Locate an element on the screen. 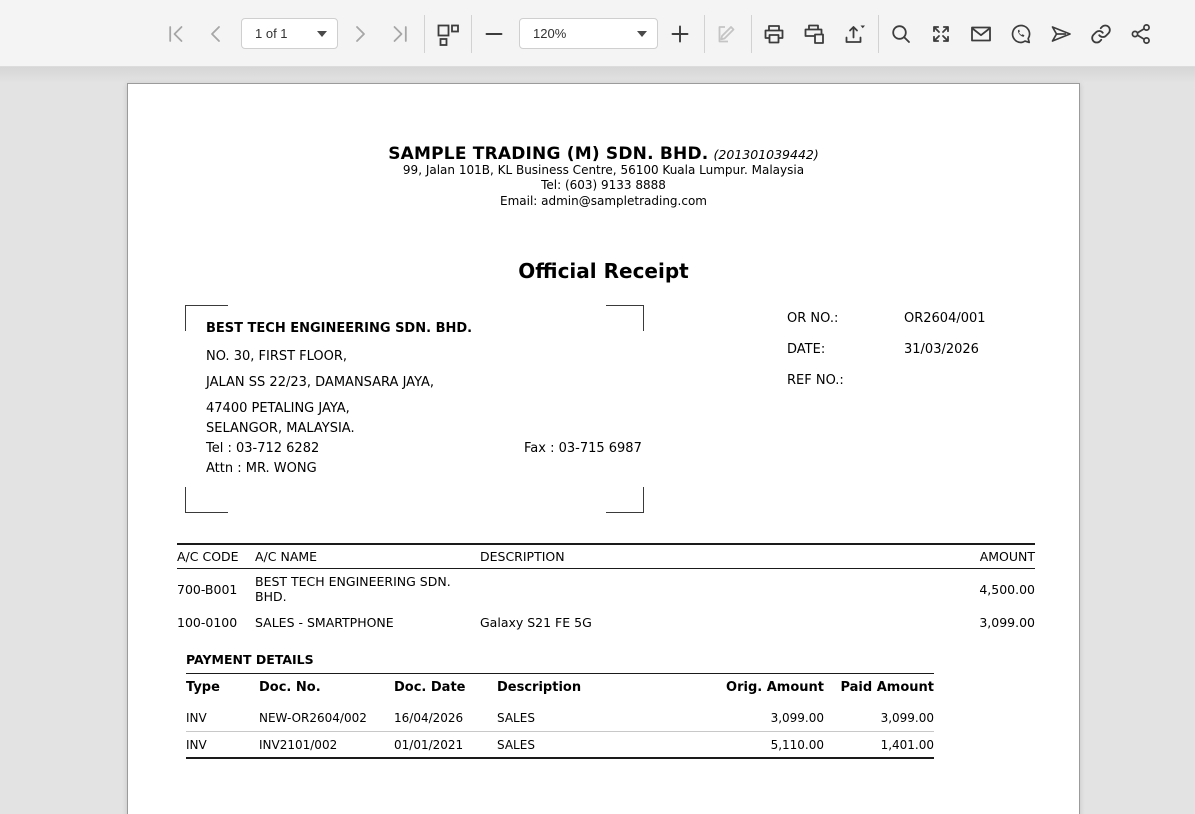 The width and height of the screenshot is (1195, 814). export-icon is located at coordinates (854, 34).